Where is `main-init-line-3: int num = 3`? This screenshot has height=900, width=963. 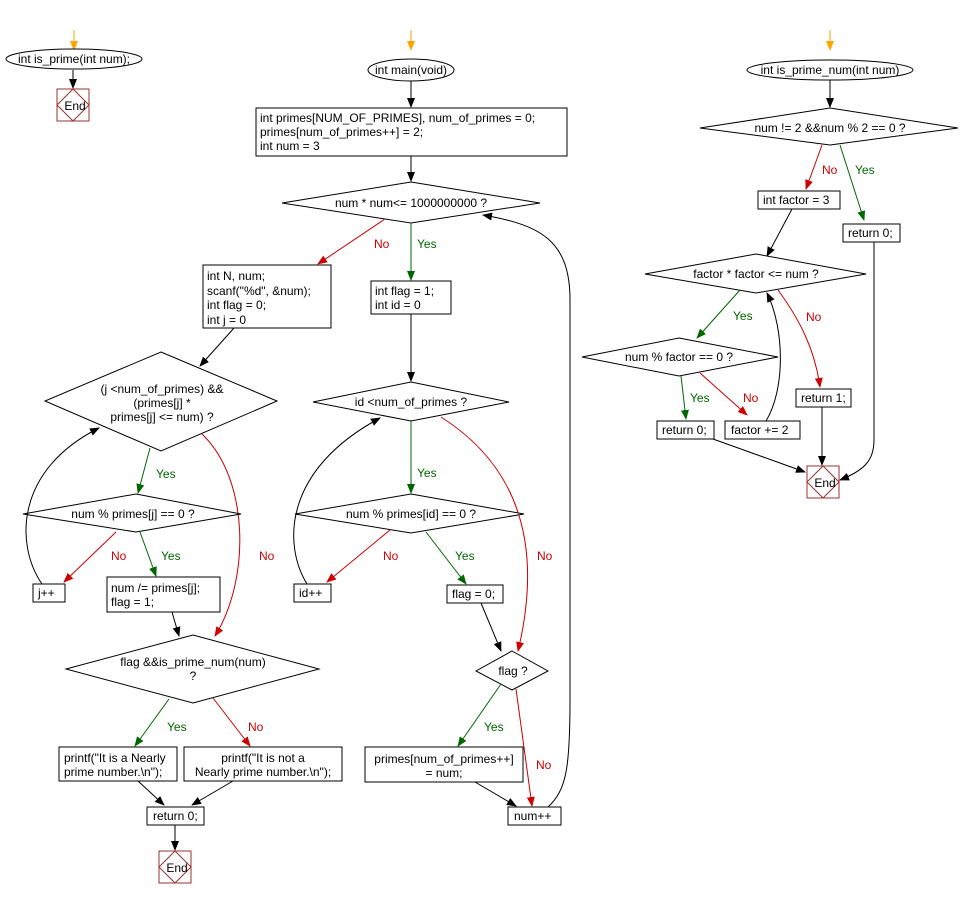
main-init-line-3: int num = 3 is located at coordinates (290, 146).